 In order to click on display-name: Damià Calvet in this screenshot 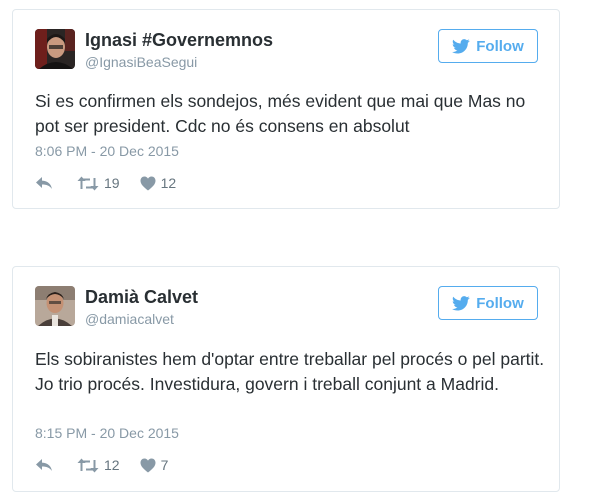, I will do `click(141, 297)`.